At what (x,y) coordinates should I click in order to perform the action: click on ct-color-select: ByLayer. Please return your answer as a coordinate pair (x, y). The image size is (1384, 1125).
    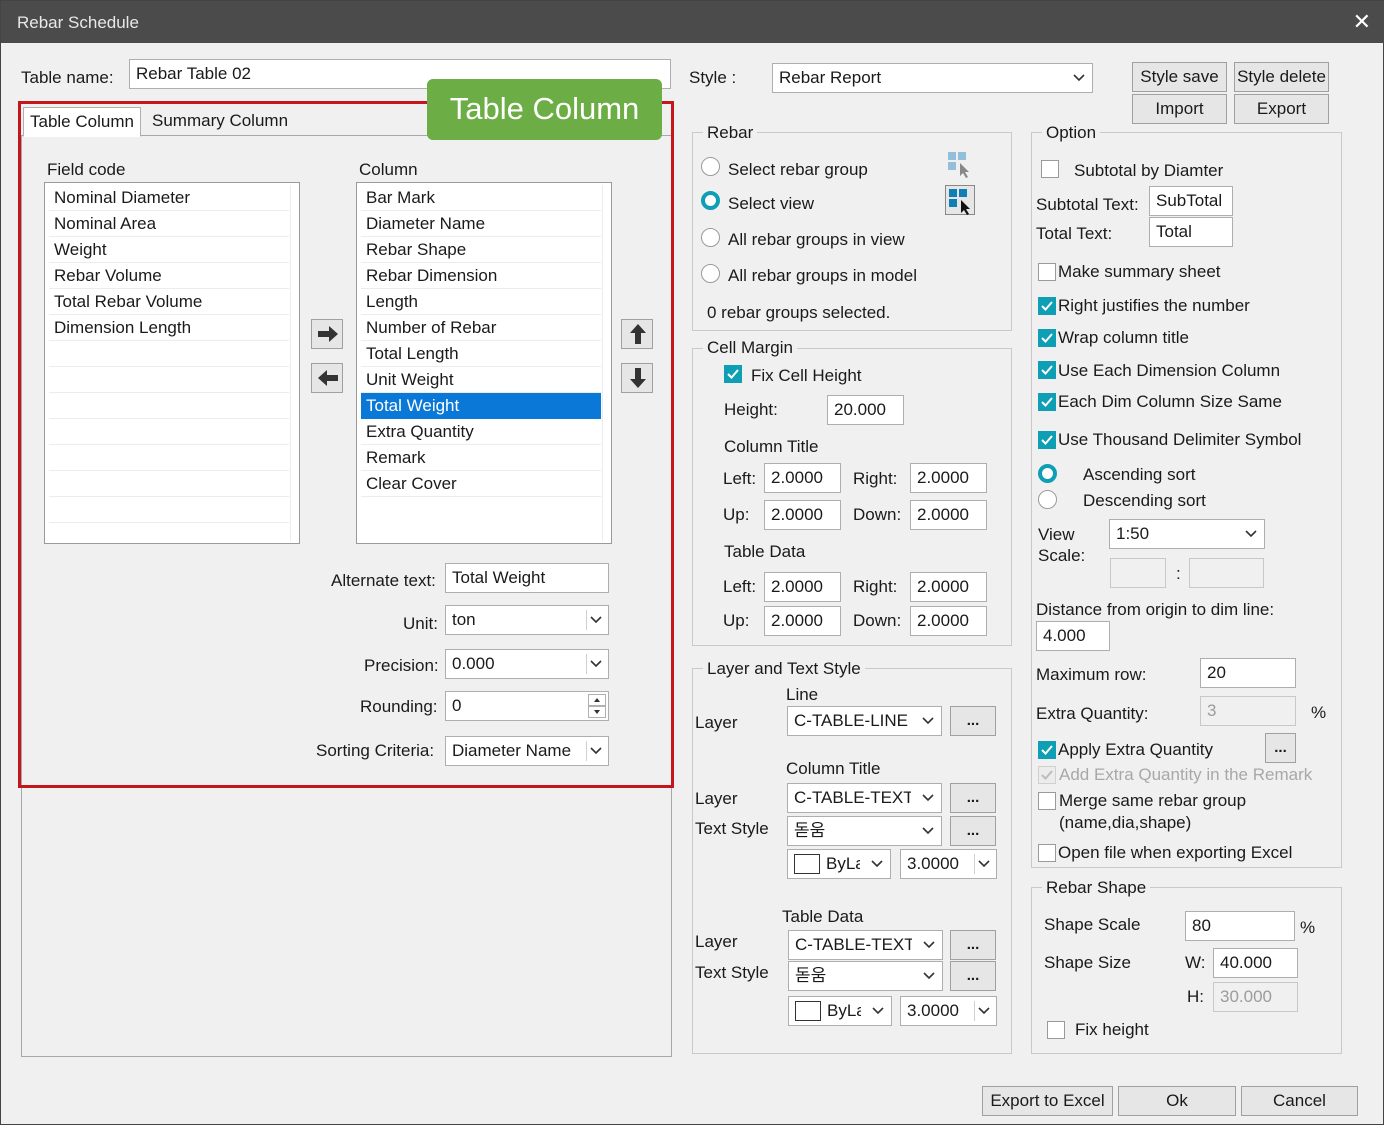
    Looking at the image, I should click on (839, 864).